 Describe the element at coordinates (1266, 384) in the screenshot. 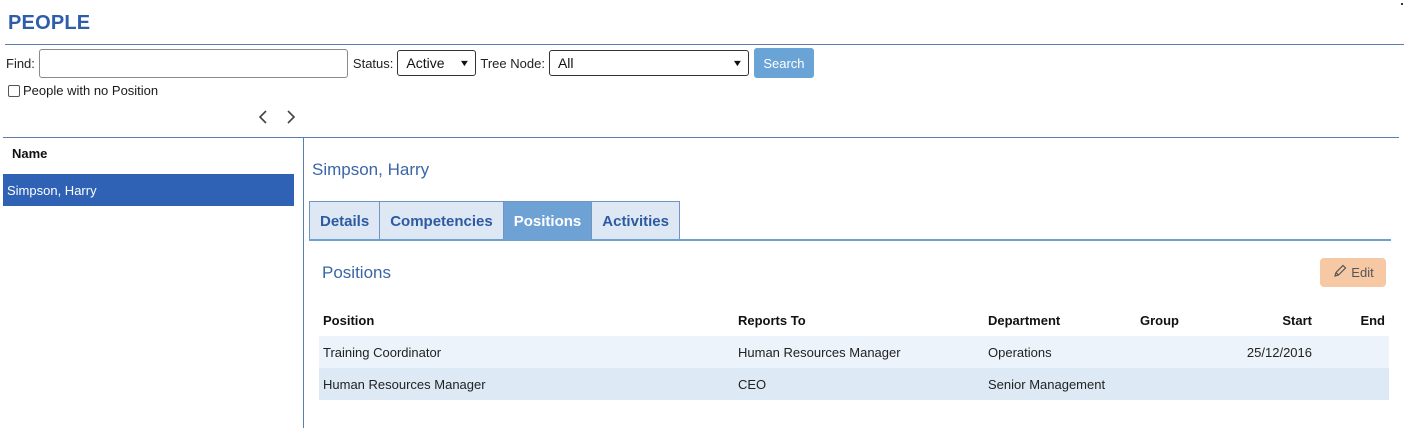

I see `cell-start` at that location.